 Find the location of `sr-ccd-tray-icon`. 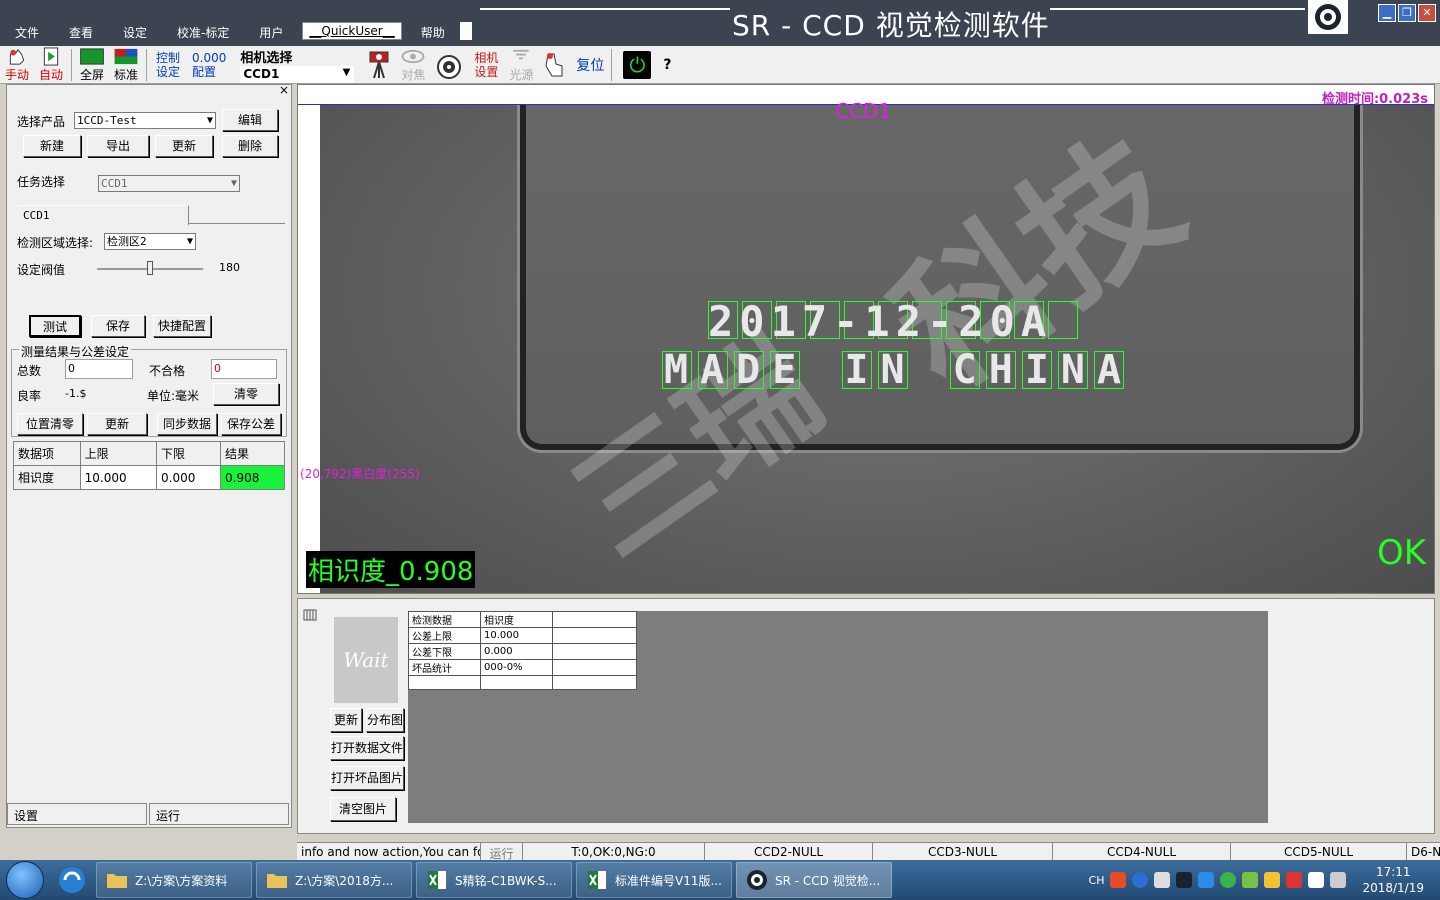

sr-ccd-tray-icon is located at coordinates (1184, 880).